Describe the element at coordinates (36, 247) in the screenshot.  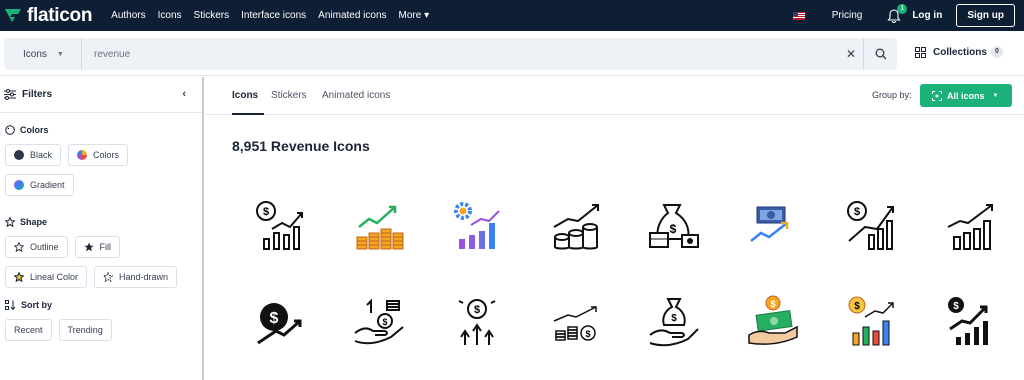
I see `shape-outline-chip: Outline` at that location.